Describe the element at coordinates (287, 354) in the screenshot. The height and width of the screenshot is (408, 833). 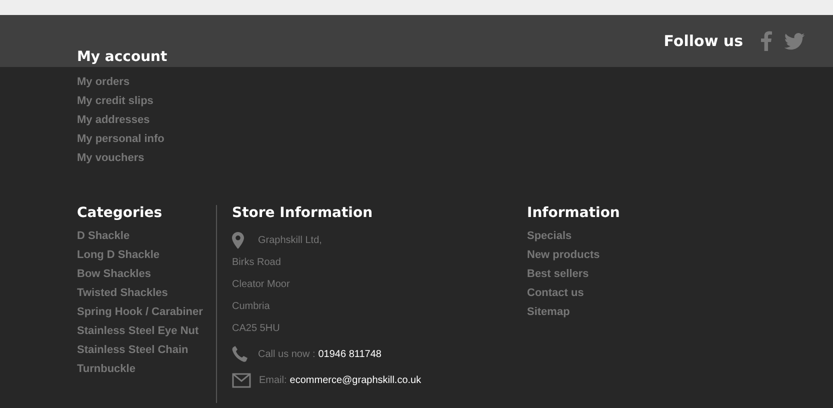
I see `phone-label: Call us now :` at that location.